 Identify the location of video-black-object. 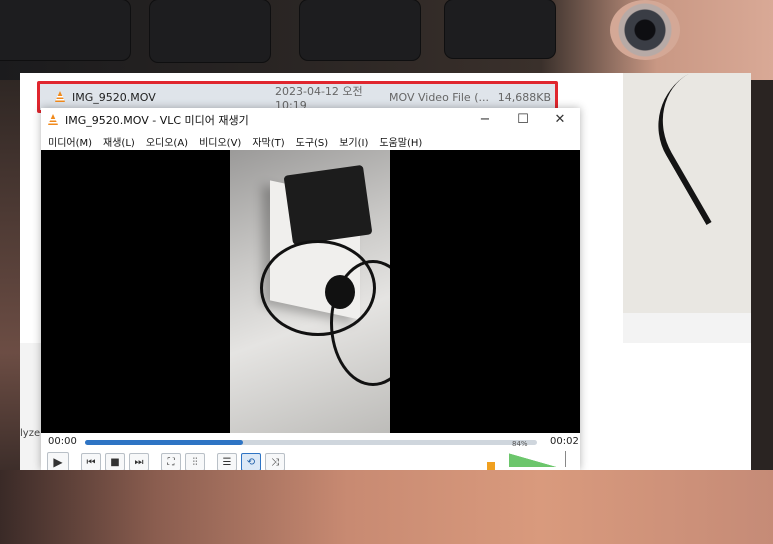
(328, 205).